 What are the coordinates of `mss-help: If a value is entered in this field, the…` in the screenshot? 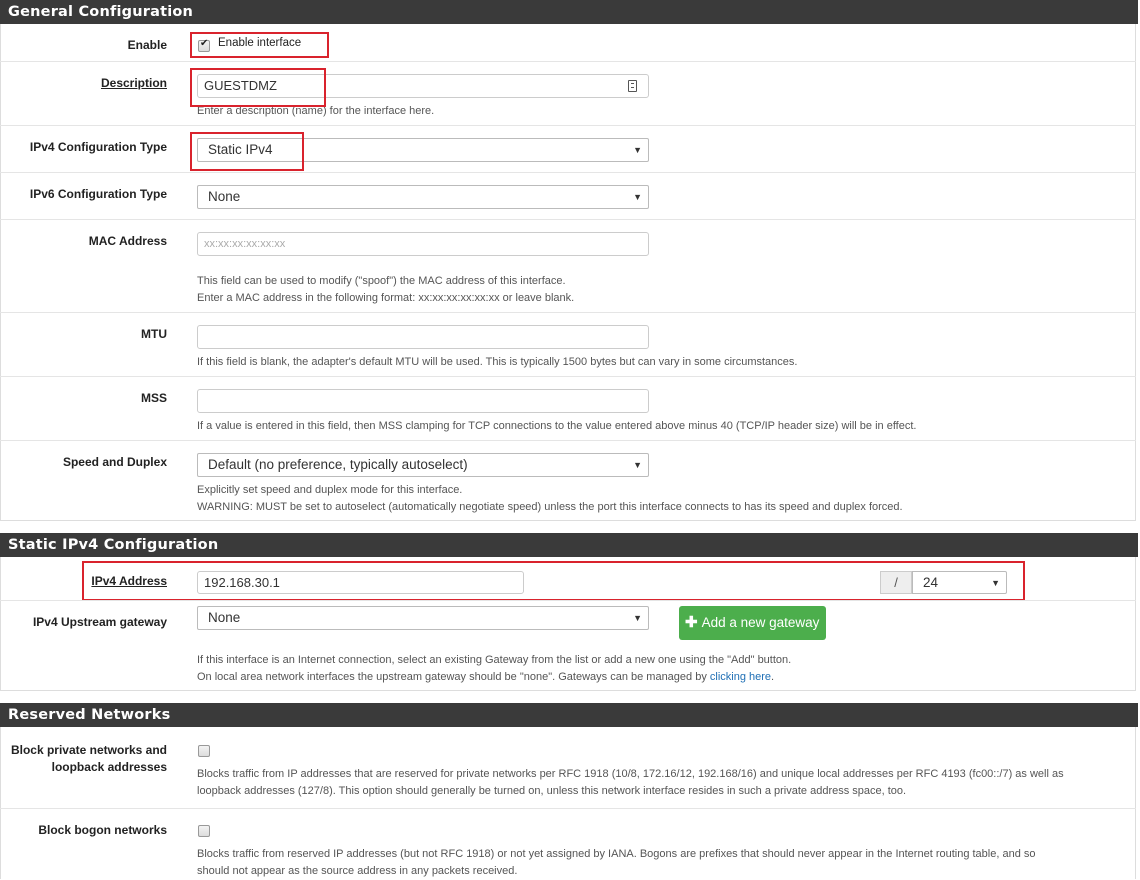 It's located at (557, 426).